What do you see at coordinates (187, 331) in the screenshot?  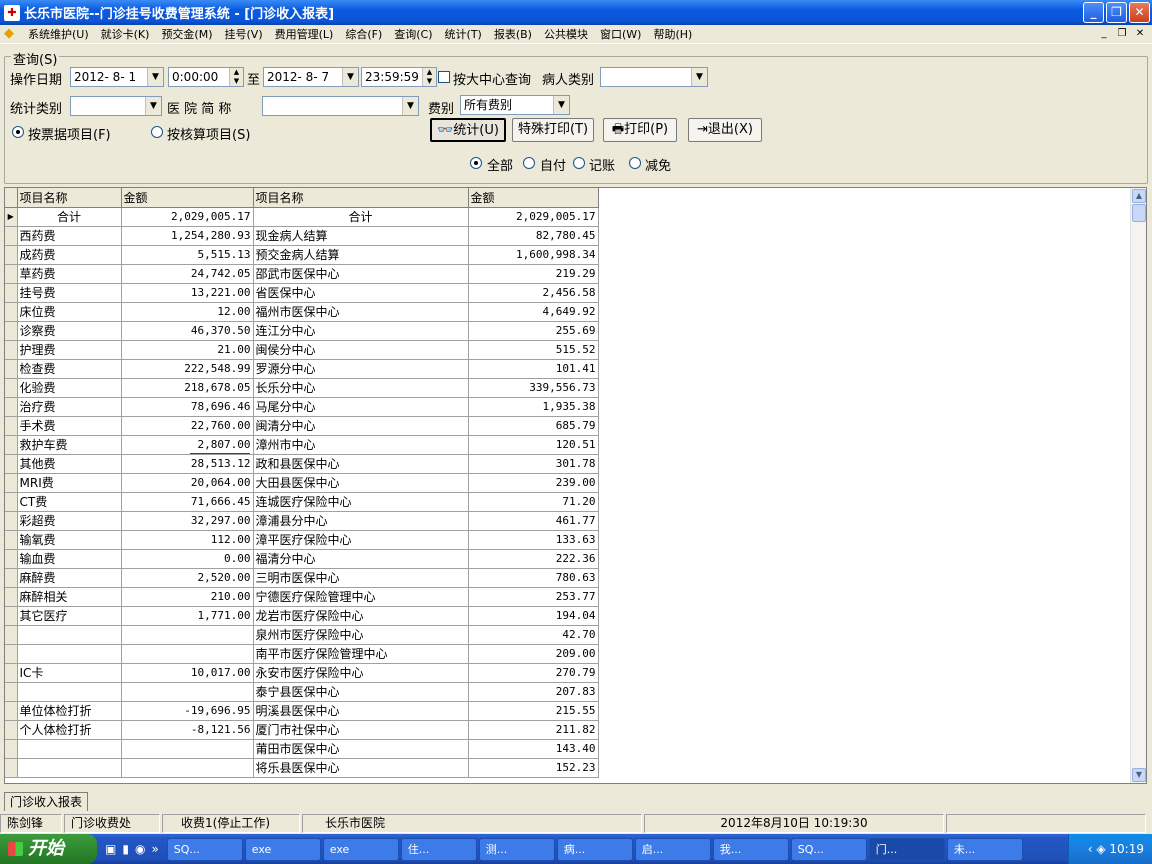 I see `cell-amount: 46,370.50` at bounding box center [187, 331].